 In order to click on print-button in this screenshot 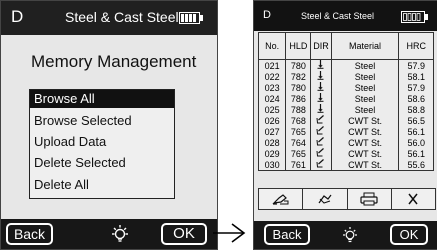, I will do `click(370, 199)`.